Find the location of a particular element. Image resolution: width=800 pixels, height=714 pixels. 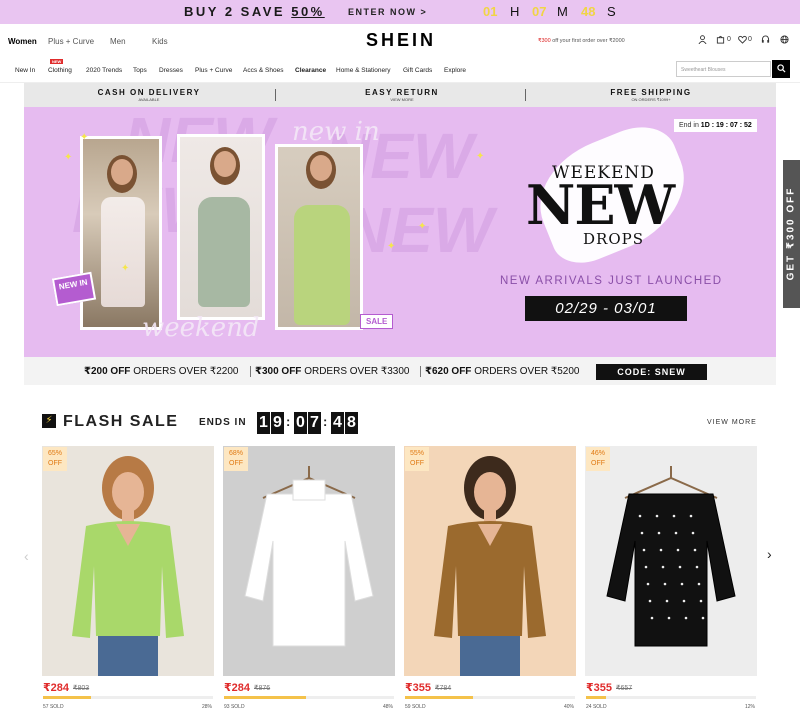

countdown-minutes-unit: M is located at coordinates (562, 11).